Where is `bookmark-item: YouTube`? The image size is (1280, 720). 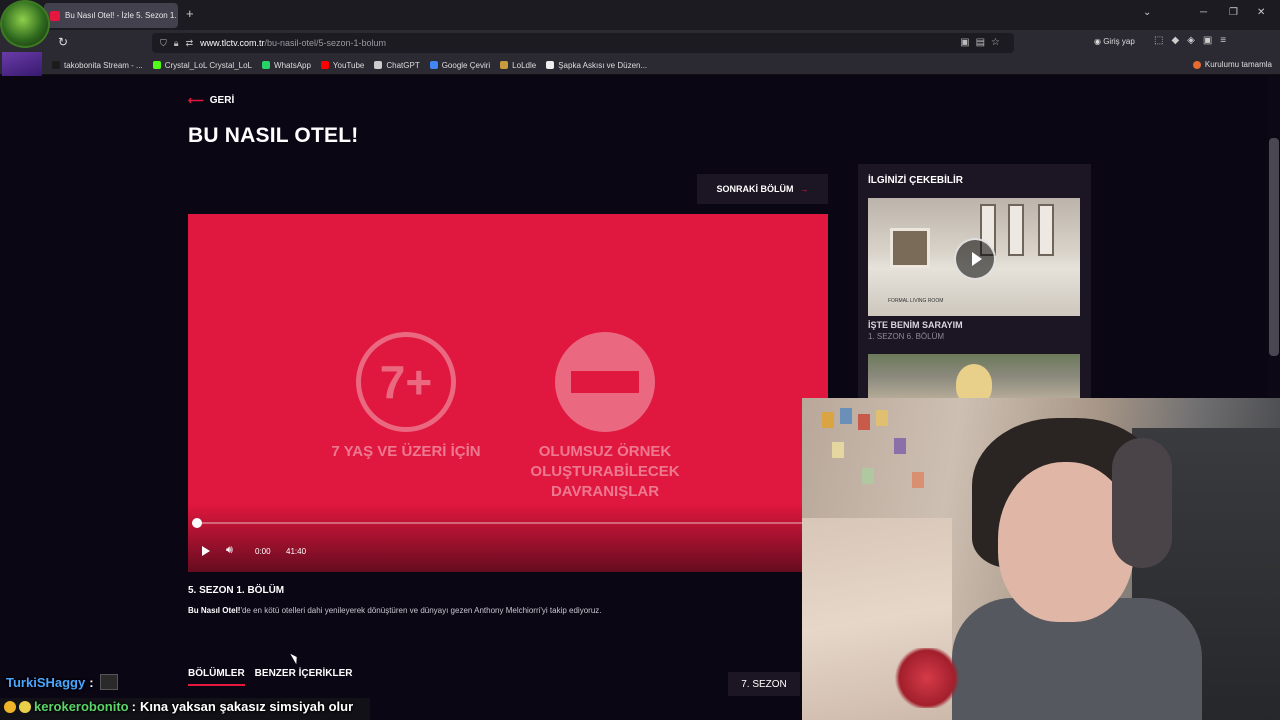
bookmark-item: YouTube is located at coordinates (342, 65).